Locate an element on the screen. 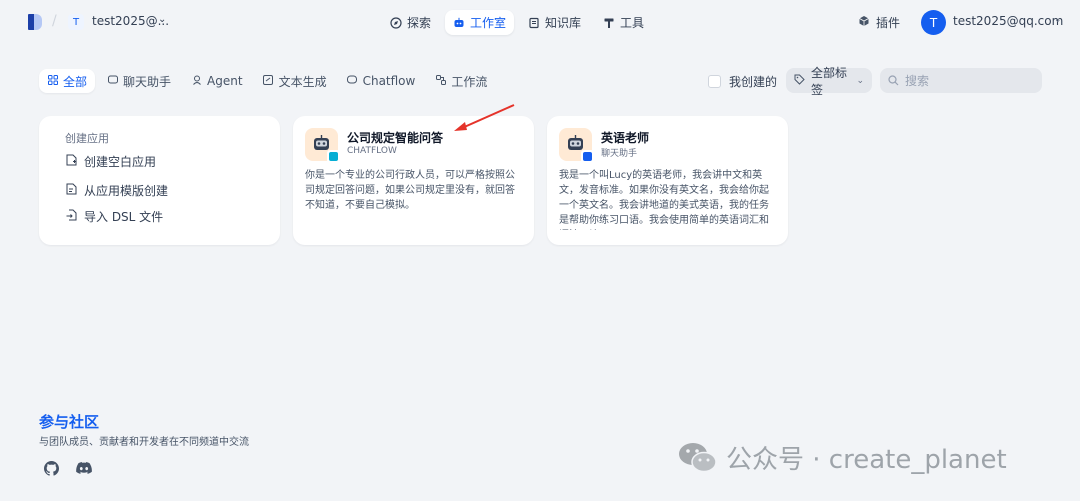 The width and height of the screenshot is (1080, 501). community-subtitle: 与团队成员、贡献者和开发者在不同频道中交流 is located at coordinates (144, 442).